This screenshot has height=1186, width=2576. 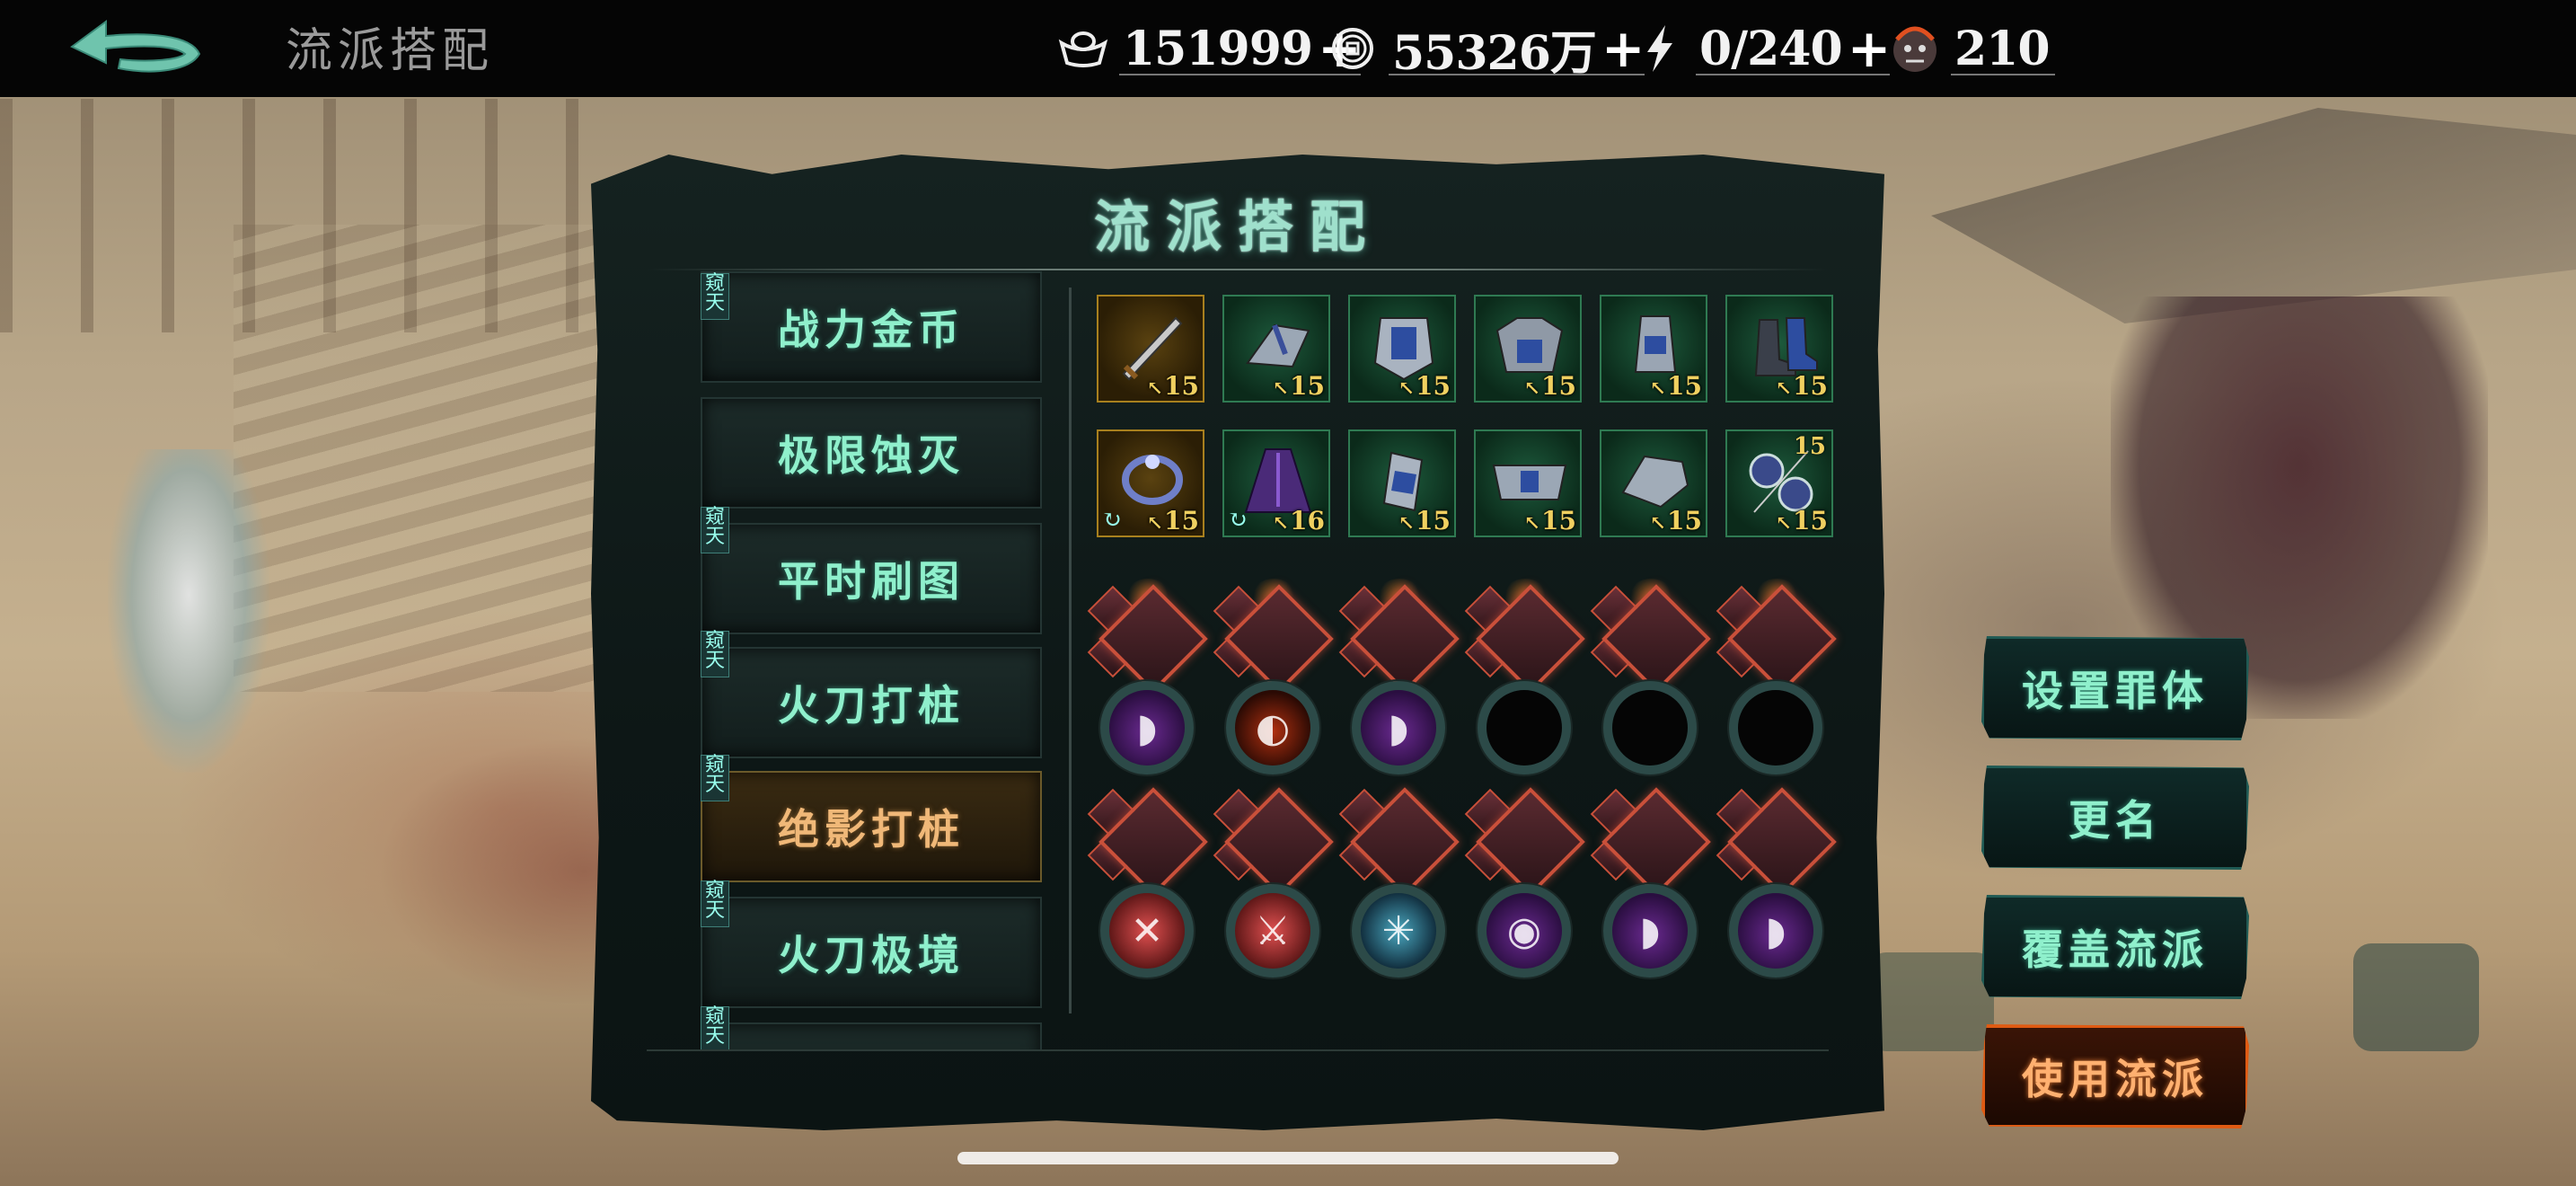 I want to click on build-item-label: 平时刷图, so click(x=871, y=581).